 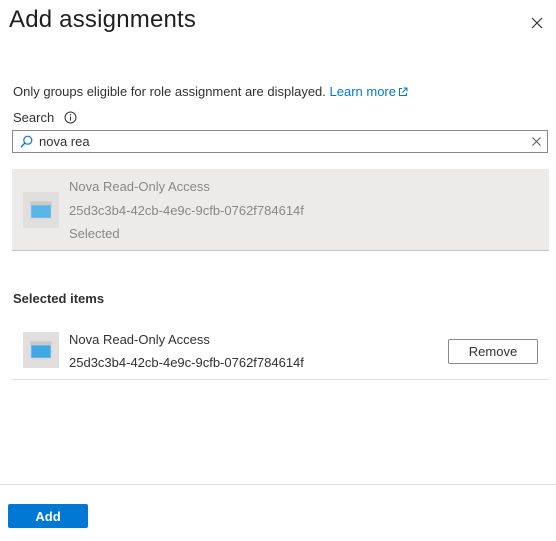 What do you see at coordinates (139, 339) in the screenshot?
I see `selected-item-name: Nova Read-Only Access` at bounding box center [139, 339].